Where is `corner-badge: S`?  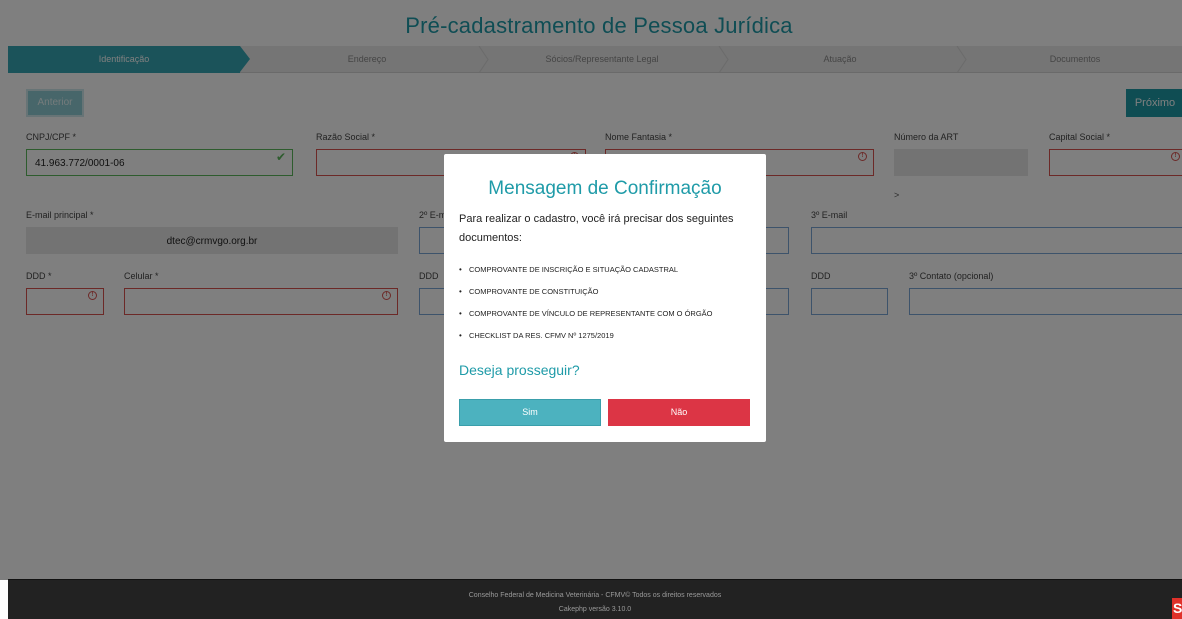 corner-badge: S is located at coordinates (1177, 608).